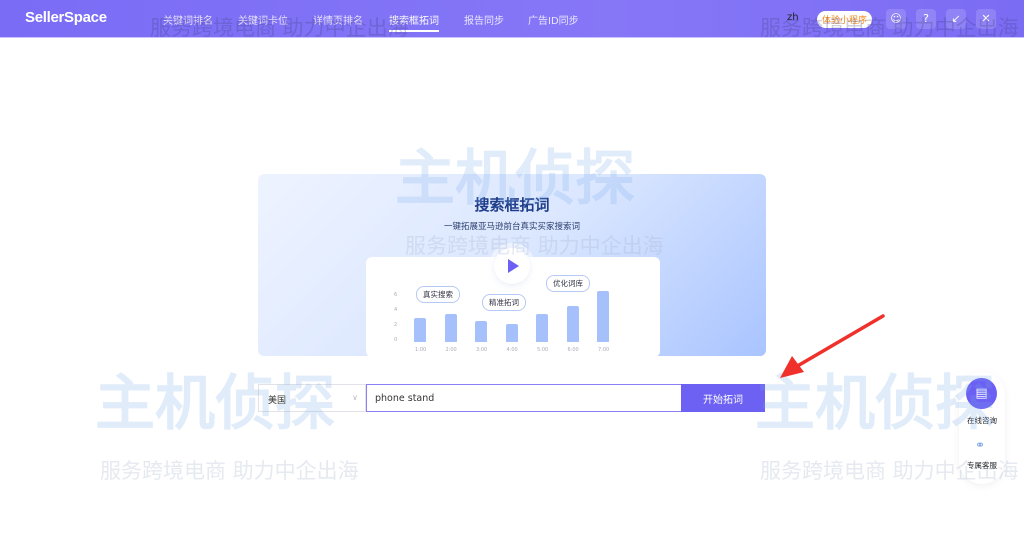  Describe the element at coordinates (723, 398) in the screenshot. I see `start-expand-button: 开始拓词` at that location.